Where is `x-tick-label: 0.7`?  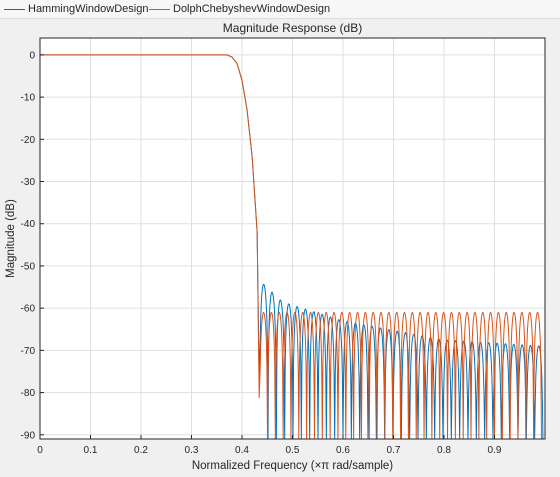 x-tick-label: 0.7 is located at coordinates (394, 450).